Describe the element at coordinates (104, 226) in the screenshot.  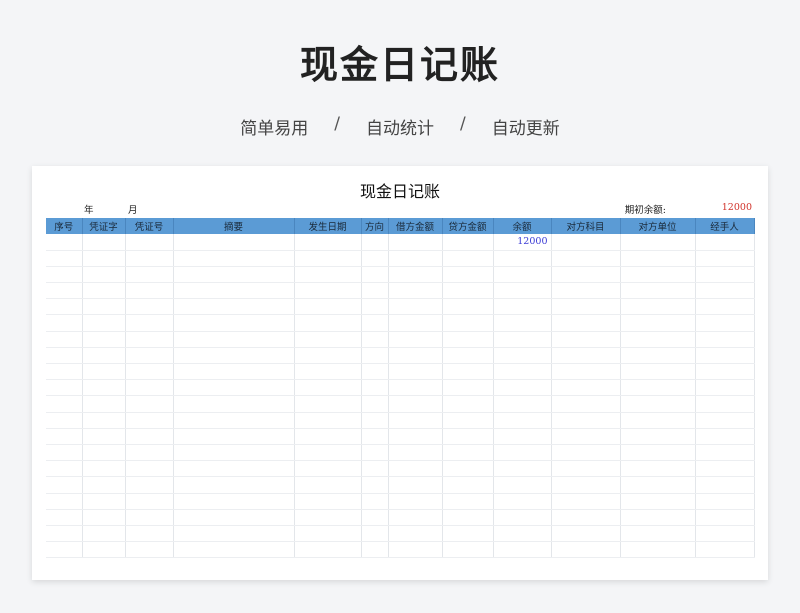
I see `column-header-voucher-type: 凭证字` at that location.